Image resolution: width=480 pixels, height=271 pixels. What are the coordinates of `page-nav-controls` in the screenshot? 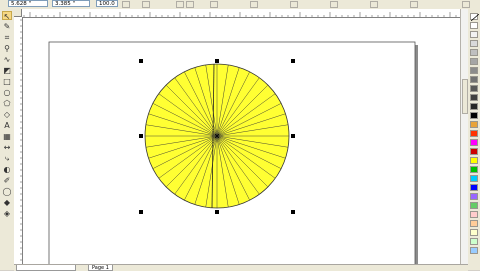 It's located at (46, 268).